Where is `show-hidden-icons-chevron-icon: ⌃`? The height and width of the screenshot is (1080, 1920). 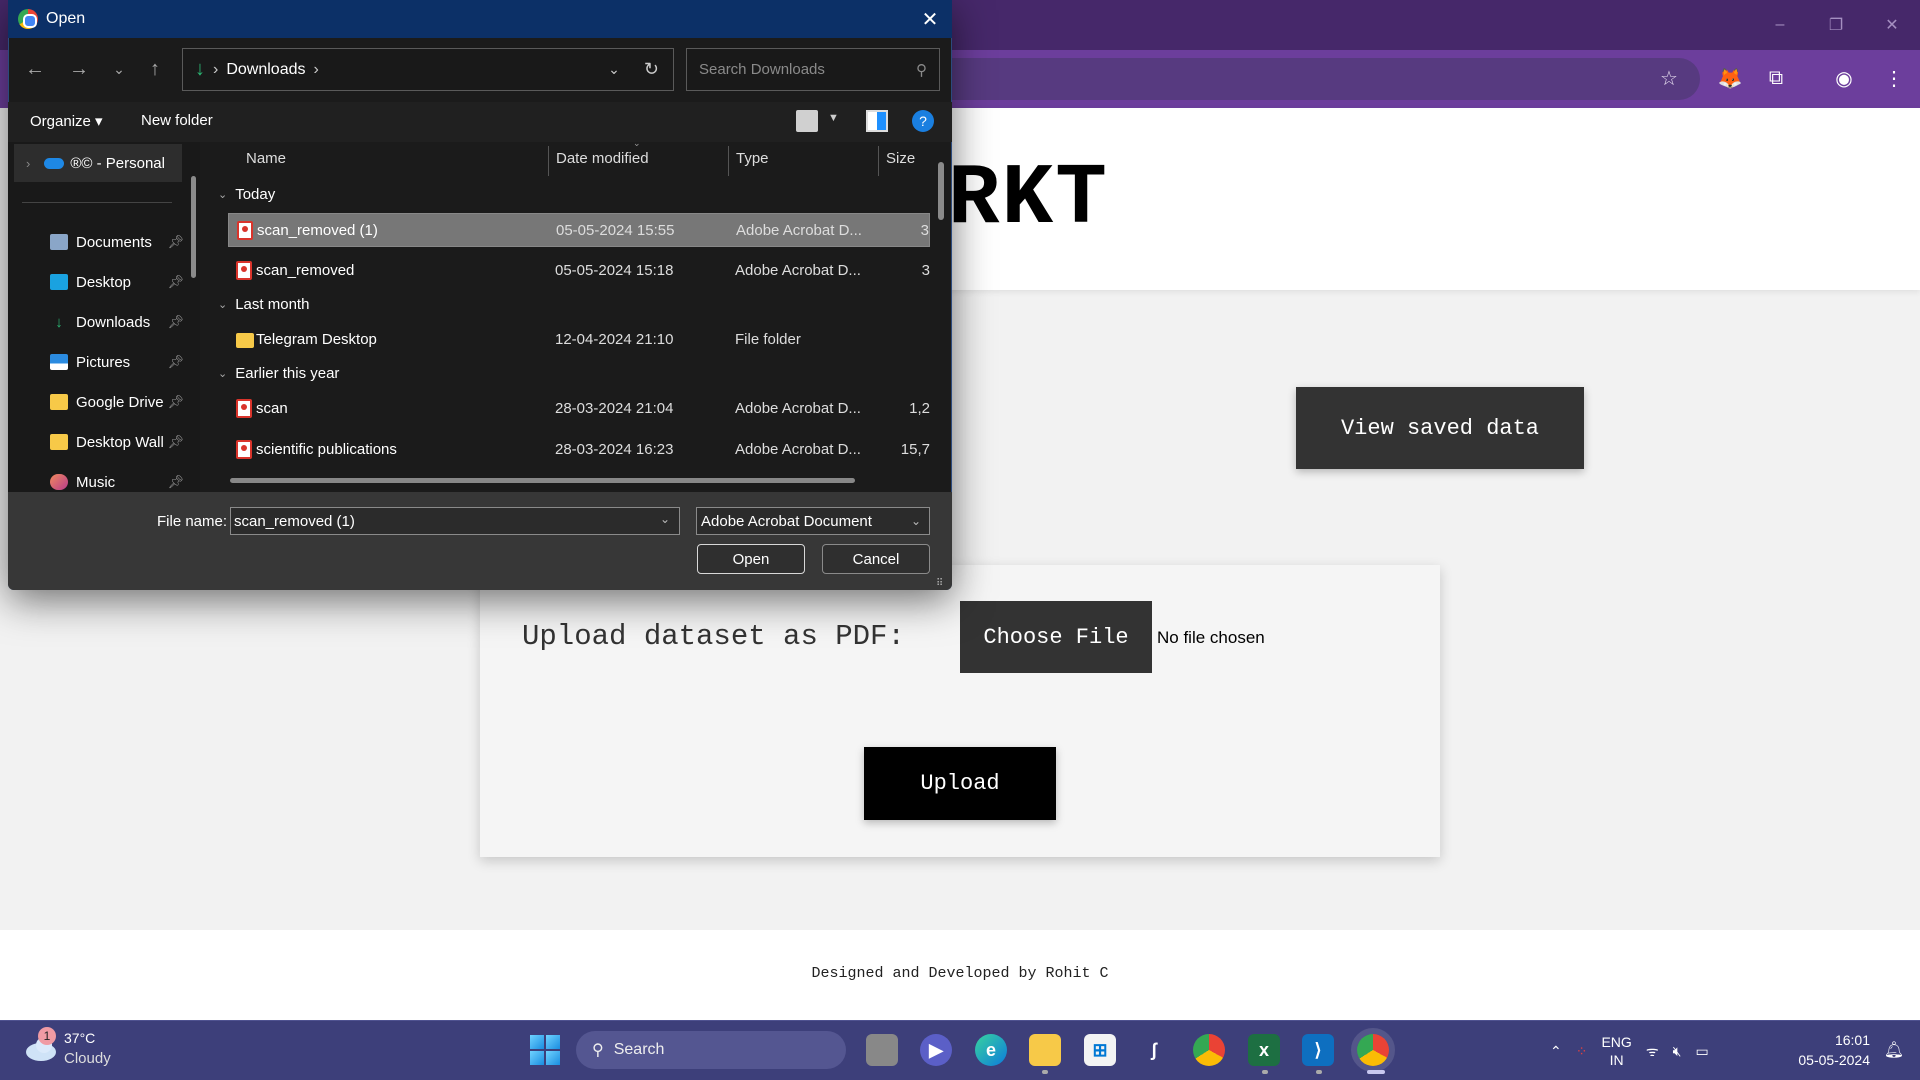
show-hidden-icons-chevron-icon: ⌃ is located at coordinates (1556, 1051).